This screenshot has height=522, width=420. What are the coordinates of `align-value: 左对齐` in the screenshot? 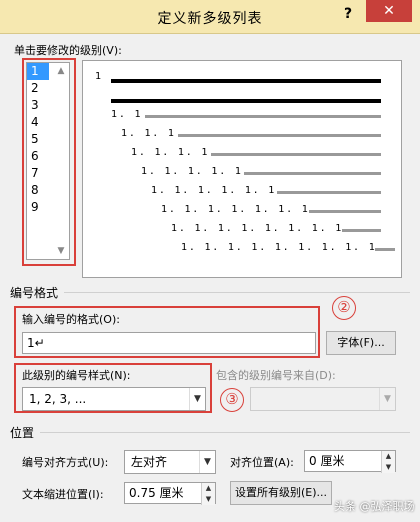 It's located at (149, 462).